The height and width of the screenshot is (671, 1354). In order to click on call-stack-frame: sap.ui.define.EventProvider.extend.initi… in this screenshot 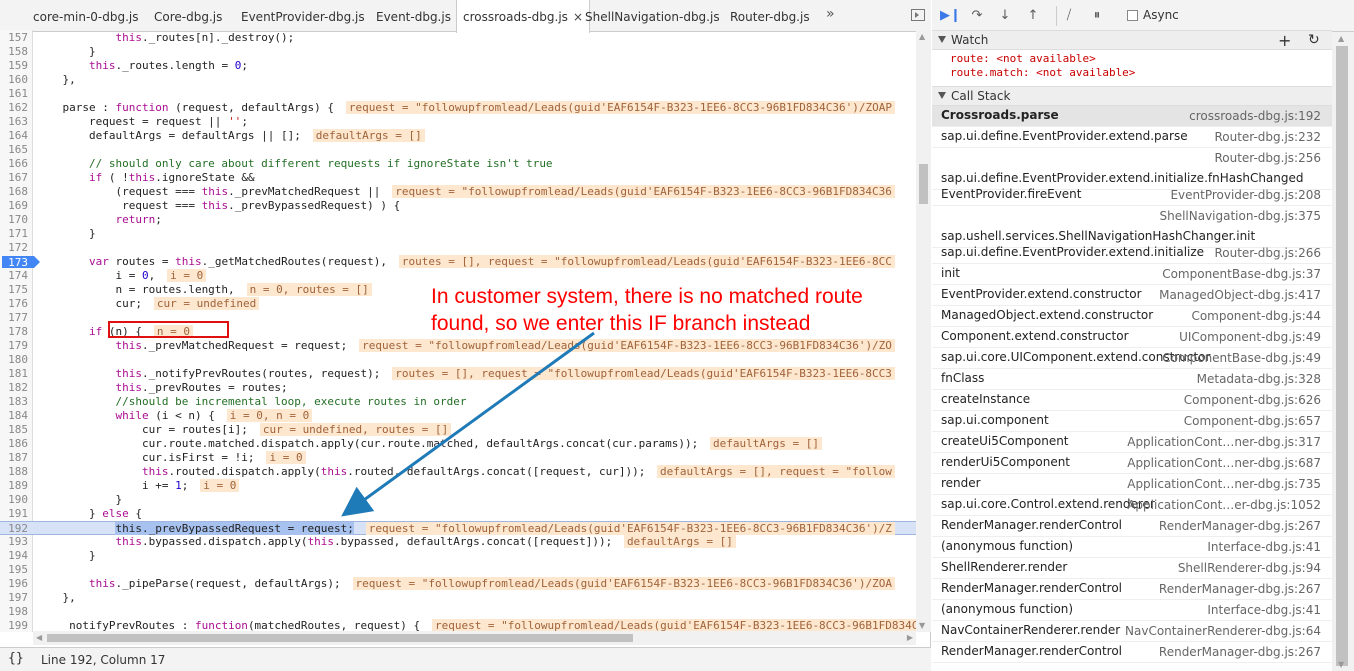, I will do `click(1132, 169)`.